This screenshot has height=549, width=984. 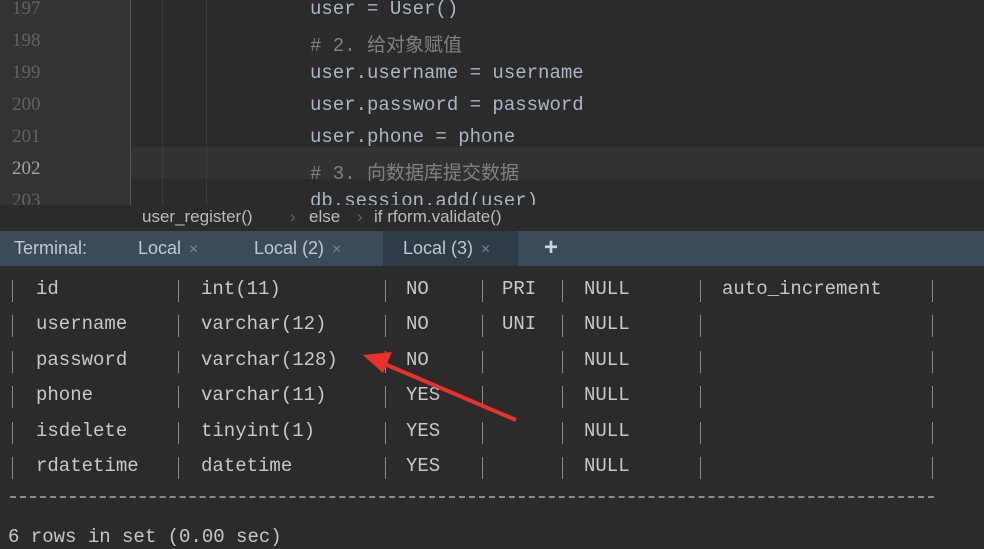 I want to click on annotation-arrow, so click(x=440, y=387).